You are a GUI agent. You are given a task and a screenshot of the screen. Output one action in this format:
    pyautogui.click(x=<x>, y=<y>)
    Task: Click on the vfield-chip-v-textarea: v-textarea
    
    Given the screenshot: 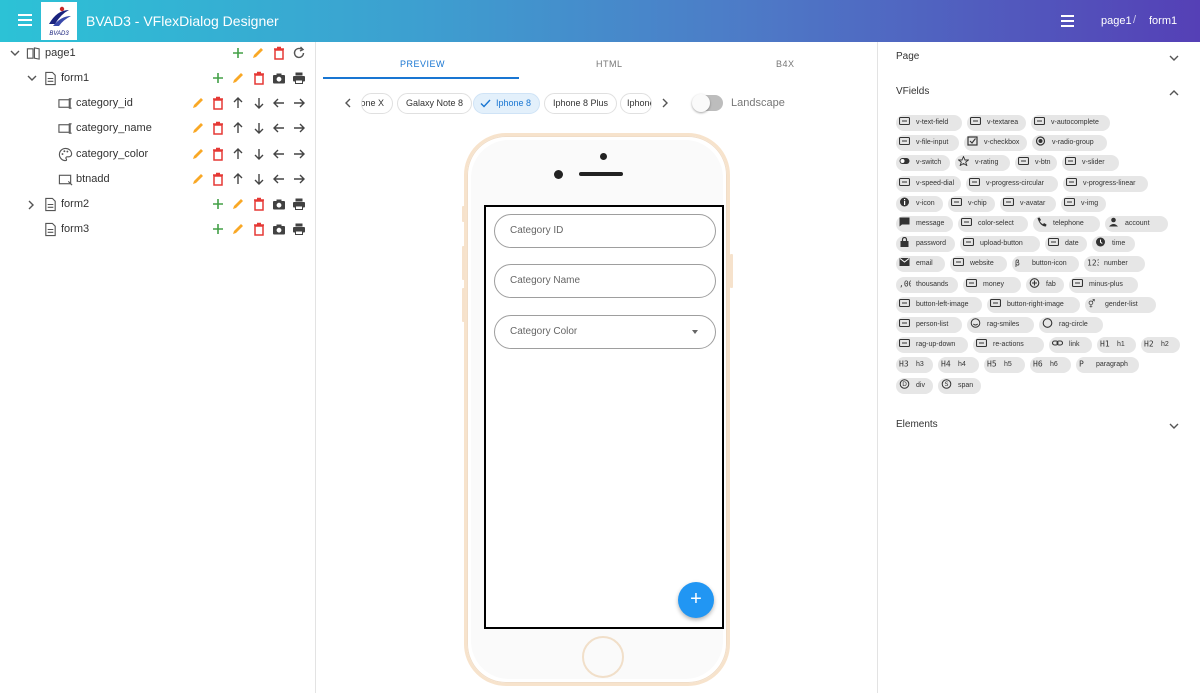 What is the action you would take?
    pyautogui.click(x=996, y=123)
    